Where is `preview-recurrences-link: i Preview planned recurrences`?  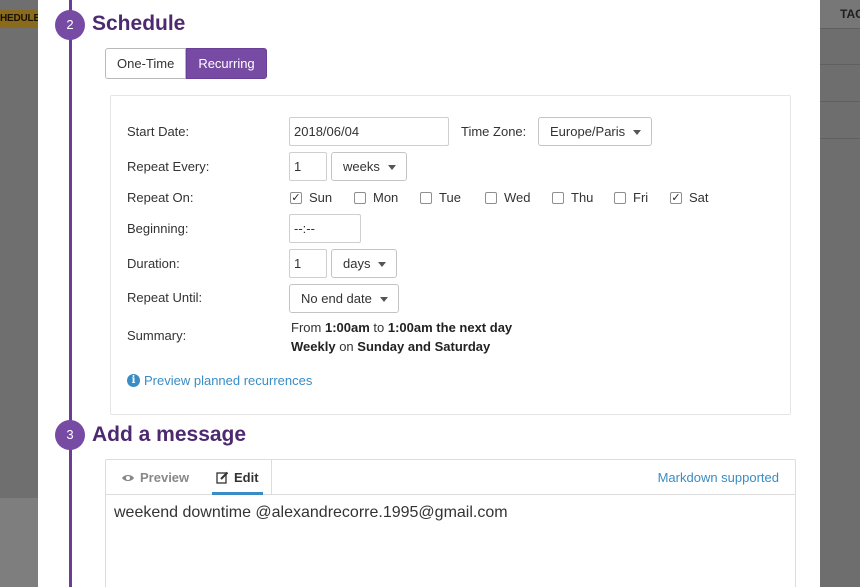
preview-recurrences-link: i Preview planned recurrences is located at coordinates (219, 380).